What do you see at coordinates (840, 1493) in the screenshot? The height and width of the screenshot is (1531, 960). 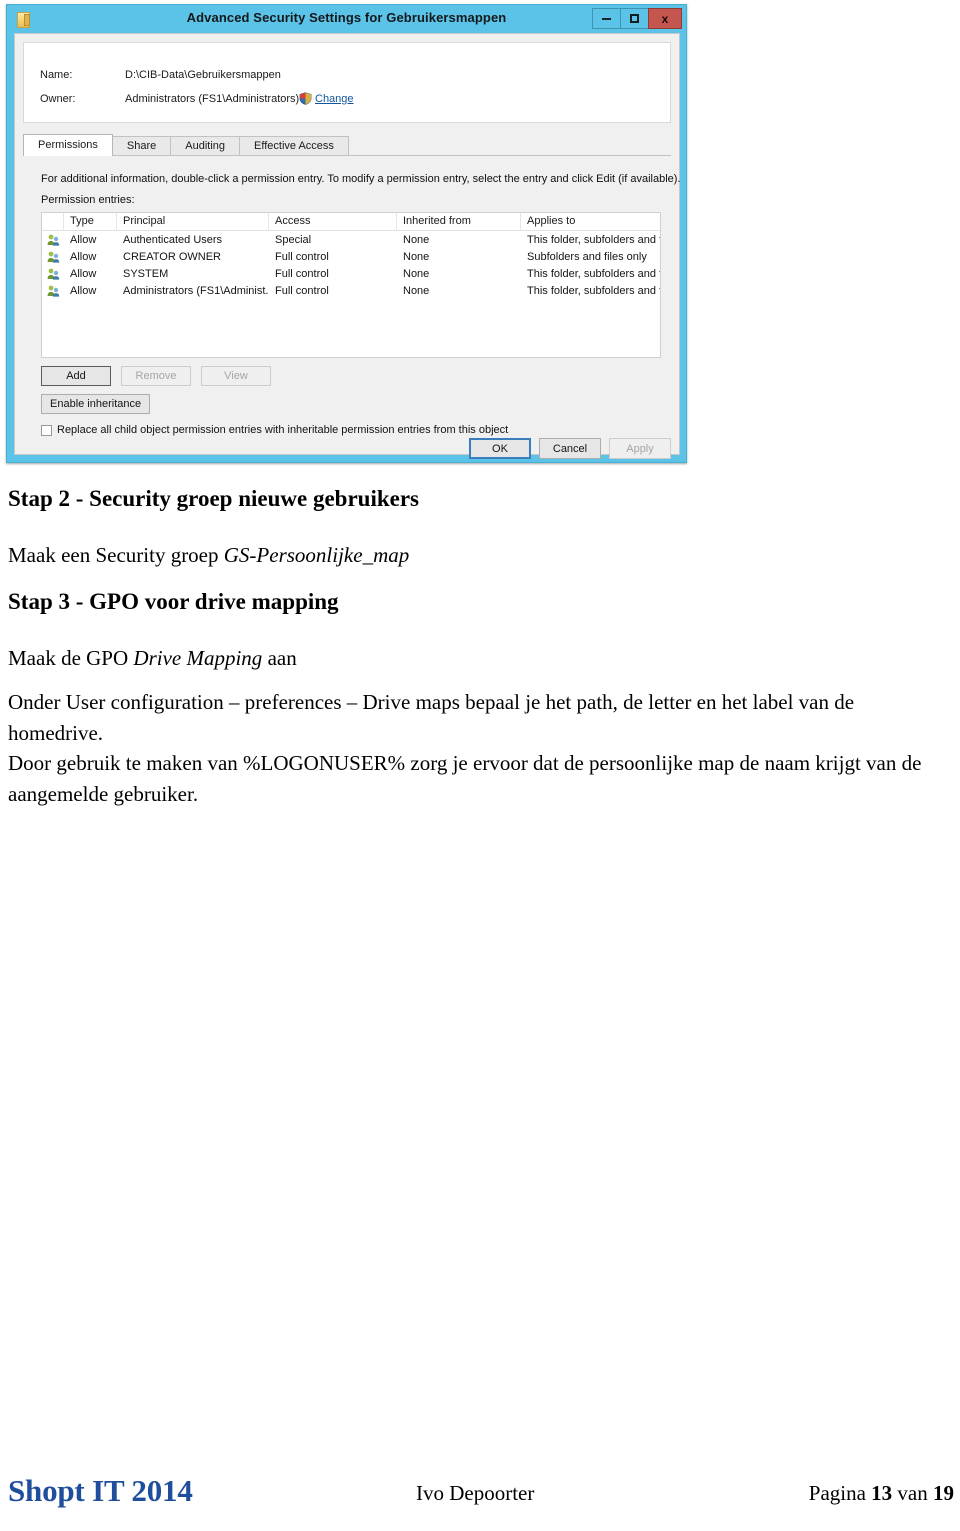 I see `page-prefix: Pagina` at bounding box center [840, 1493].